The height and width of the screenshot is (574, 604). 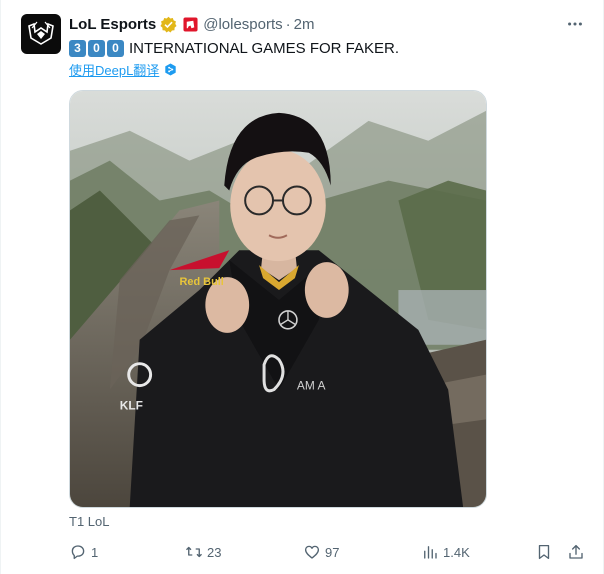 What do you see at coordinates (114, 69) in the screenshot?
I see `translate-link: 使用DeepL翻译` at bounding box center [114, 69].